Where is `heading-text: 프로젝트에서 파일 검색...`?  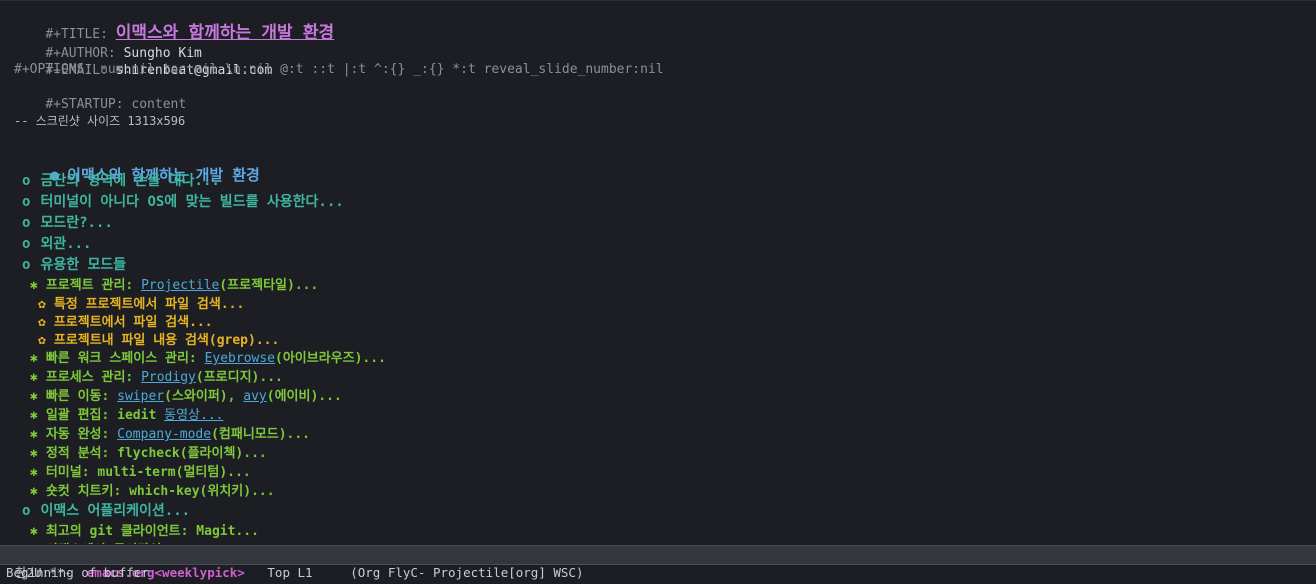 heading-text: 프로젝트에서 파일 검색... is located at coordinates (133, 322).